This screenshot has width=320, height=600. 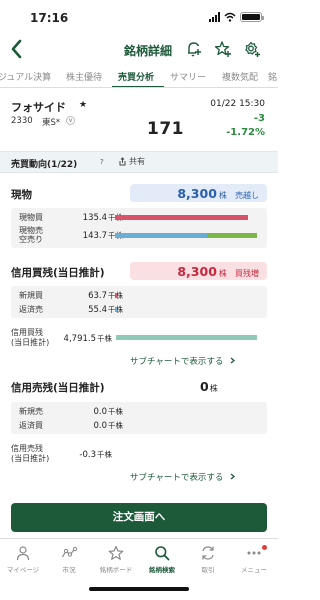 I want to click on margin-repay-sell-bar, so click(x=116, y=309).